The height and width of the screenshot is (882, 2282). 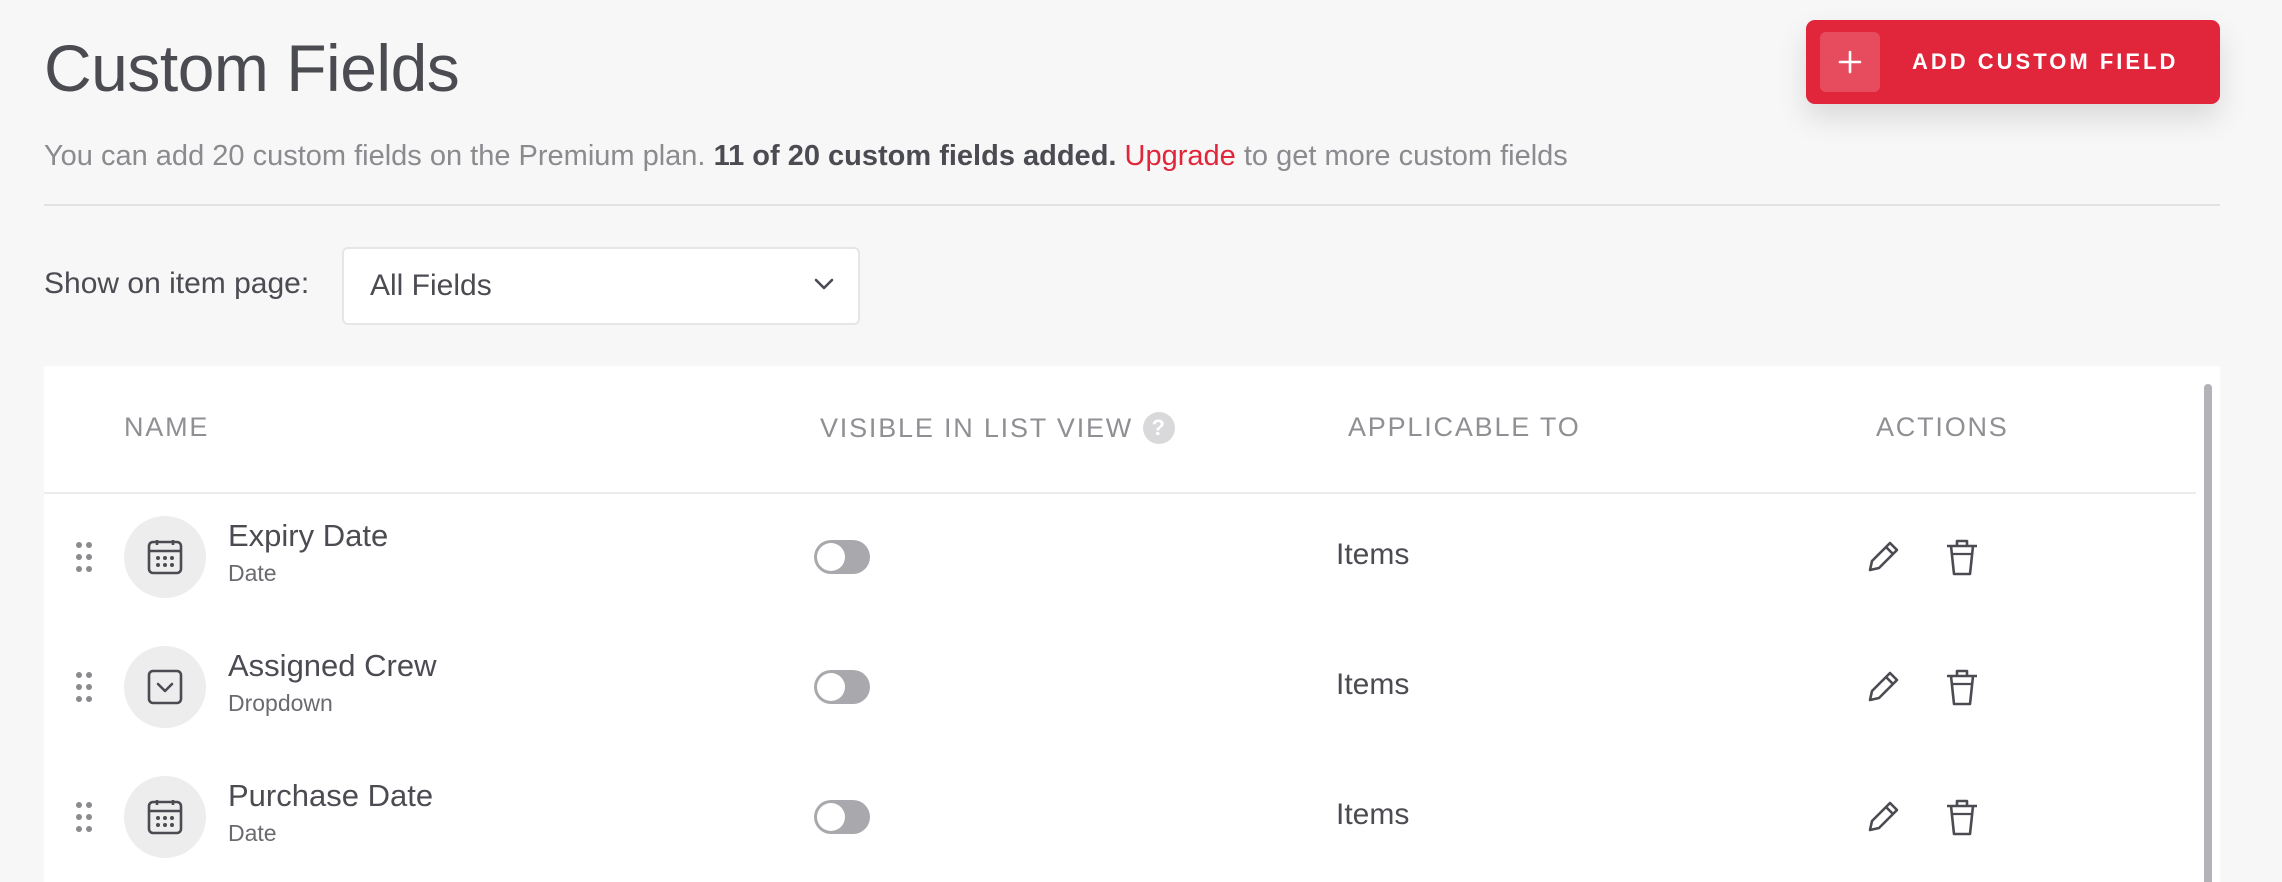 What do you see at coordinates (2208, 633) in the screenshot?
I see `scrollbar` at bounding box center [2208, 633].